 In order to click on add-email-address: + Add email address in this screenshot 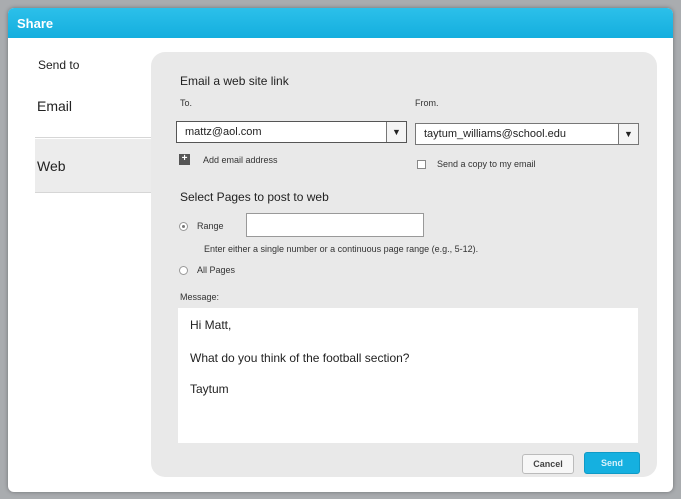, I will do `click(228, 159)`.